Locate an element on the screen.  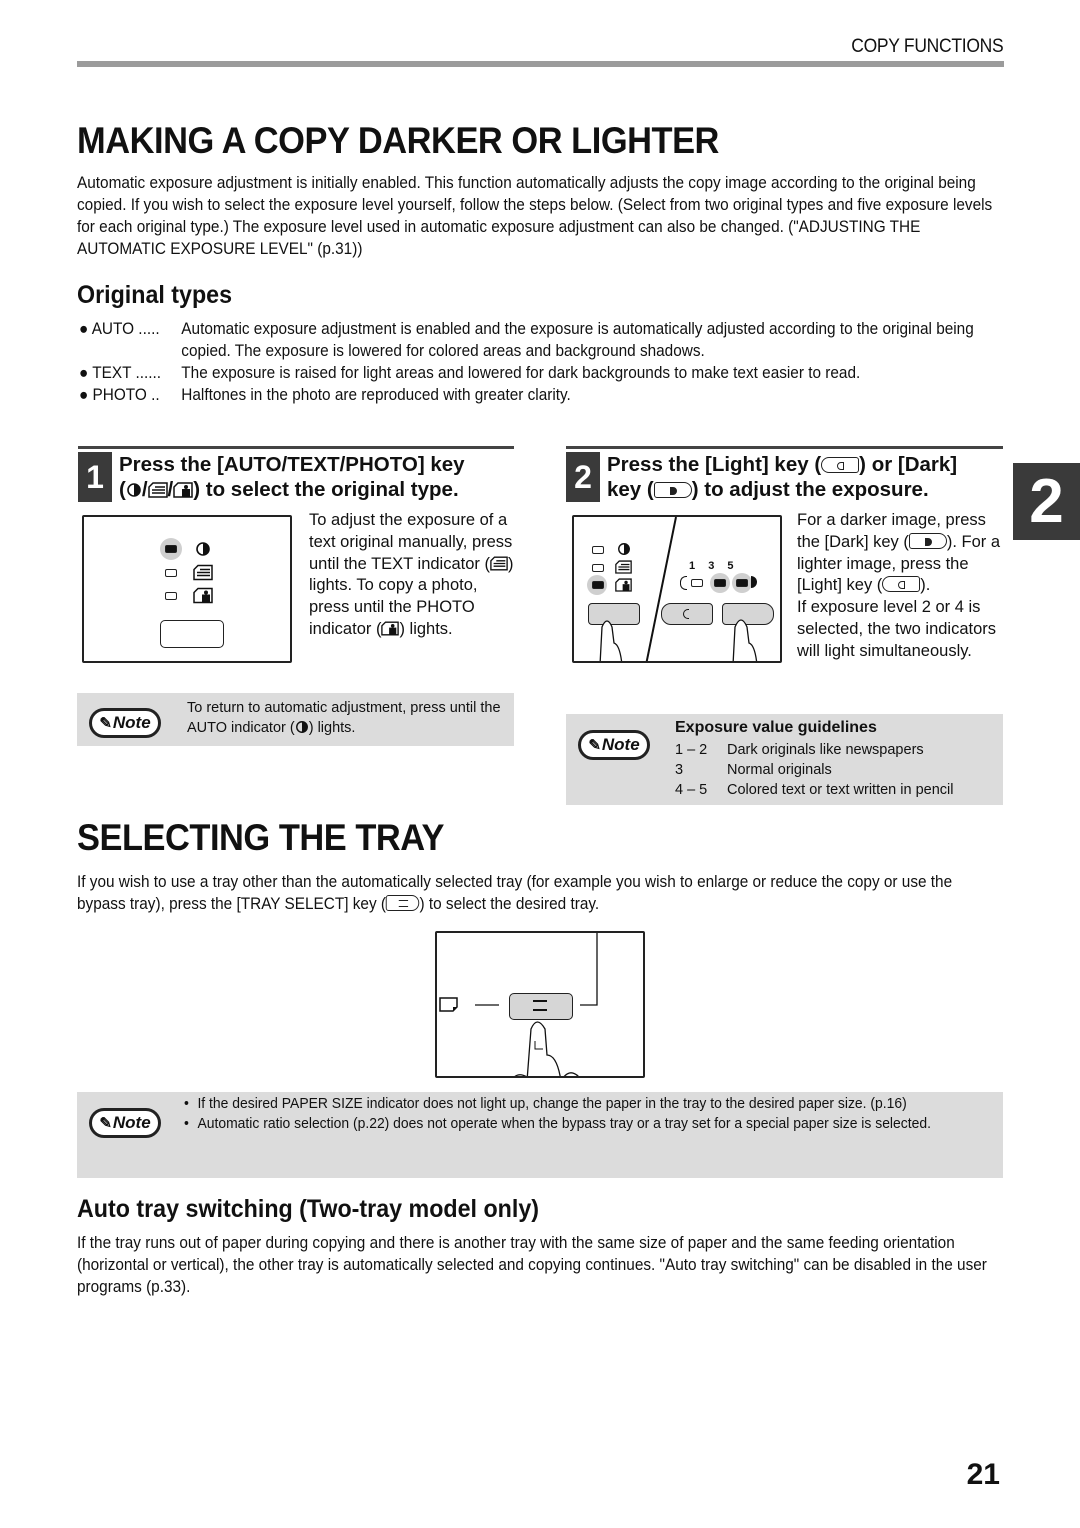
control-panel-illustration-exposure: 1 3 5 is located at coordinates (677, 589).